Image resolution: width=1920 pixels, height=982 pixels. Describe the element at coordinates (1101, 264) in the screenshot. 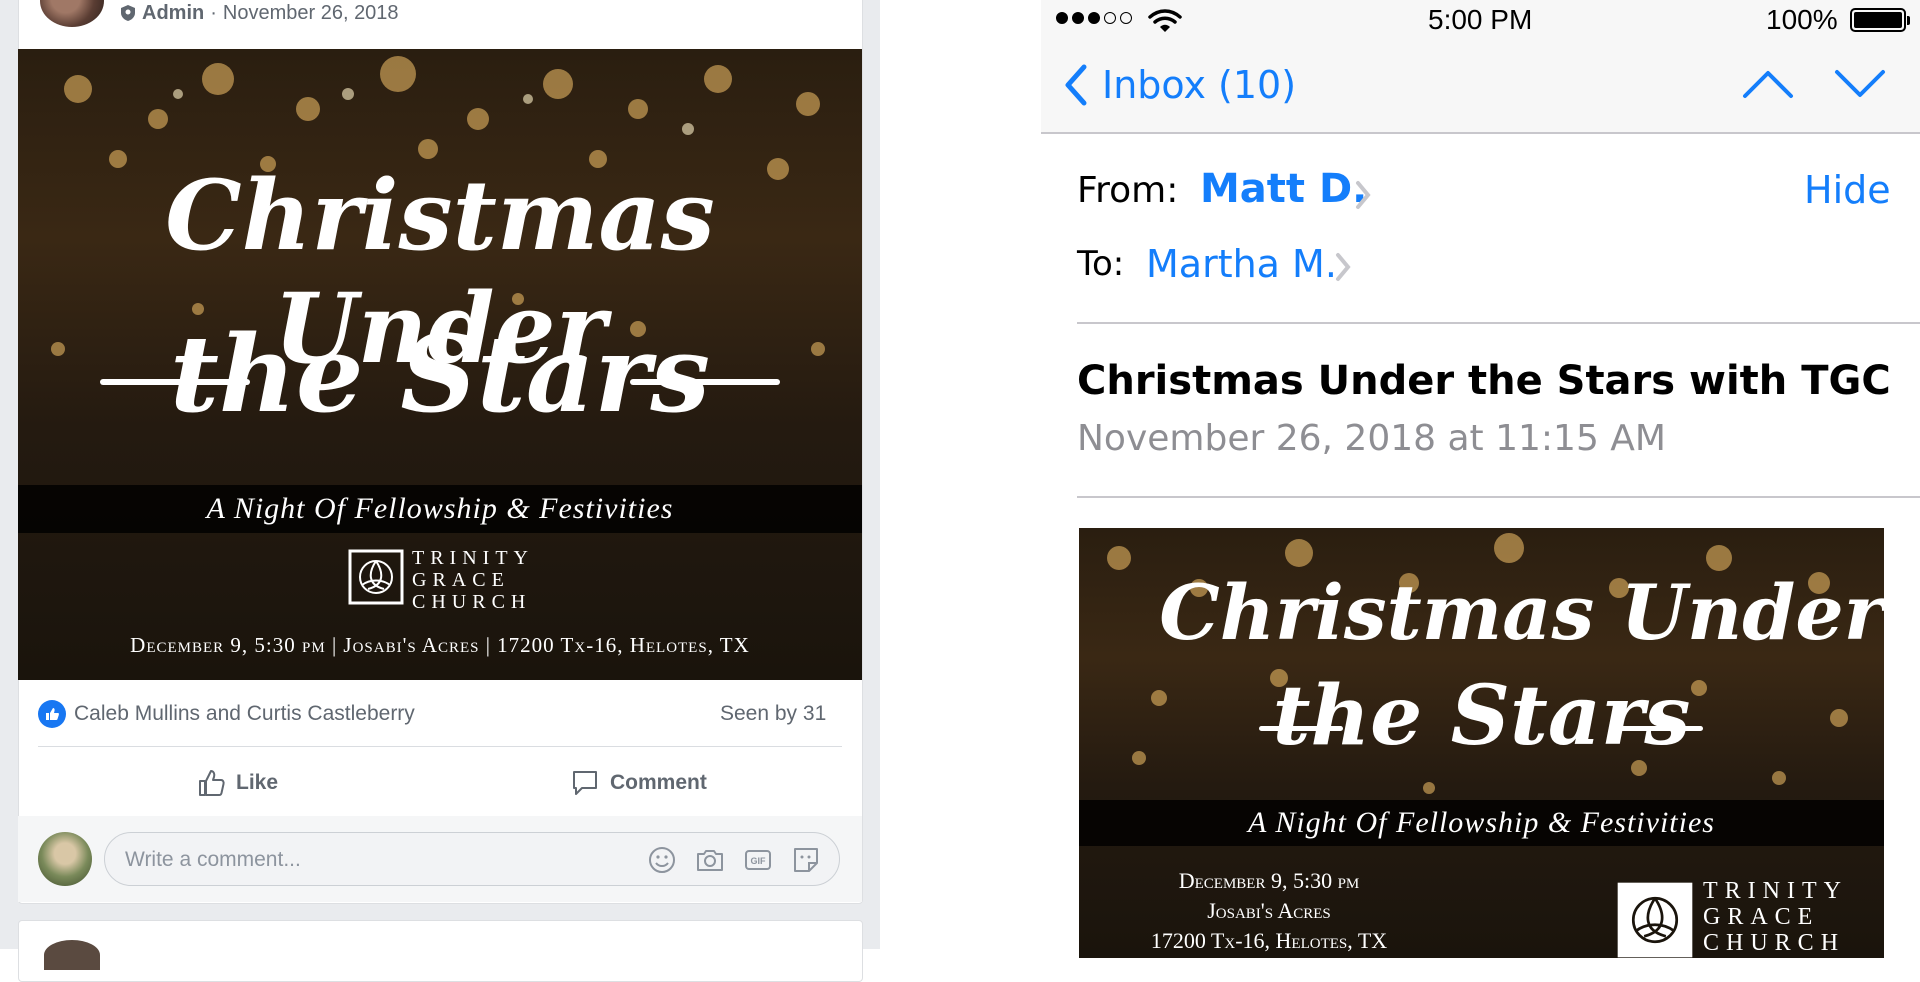

I see `to-label: To:` at that location.